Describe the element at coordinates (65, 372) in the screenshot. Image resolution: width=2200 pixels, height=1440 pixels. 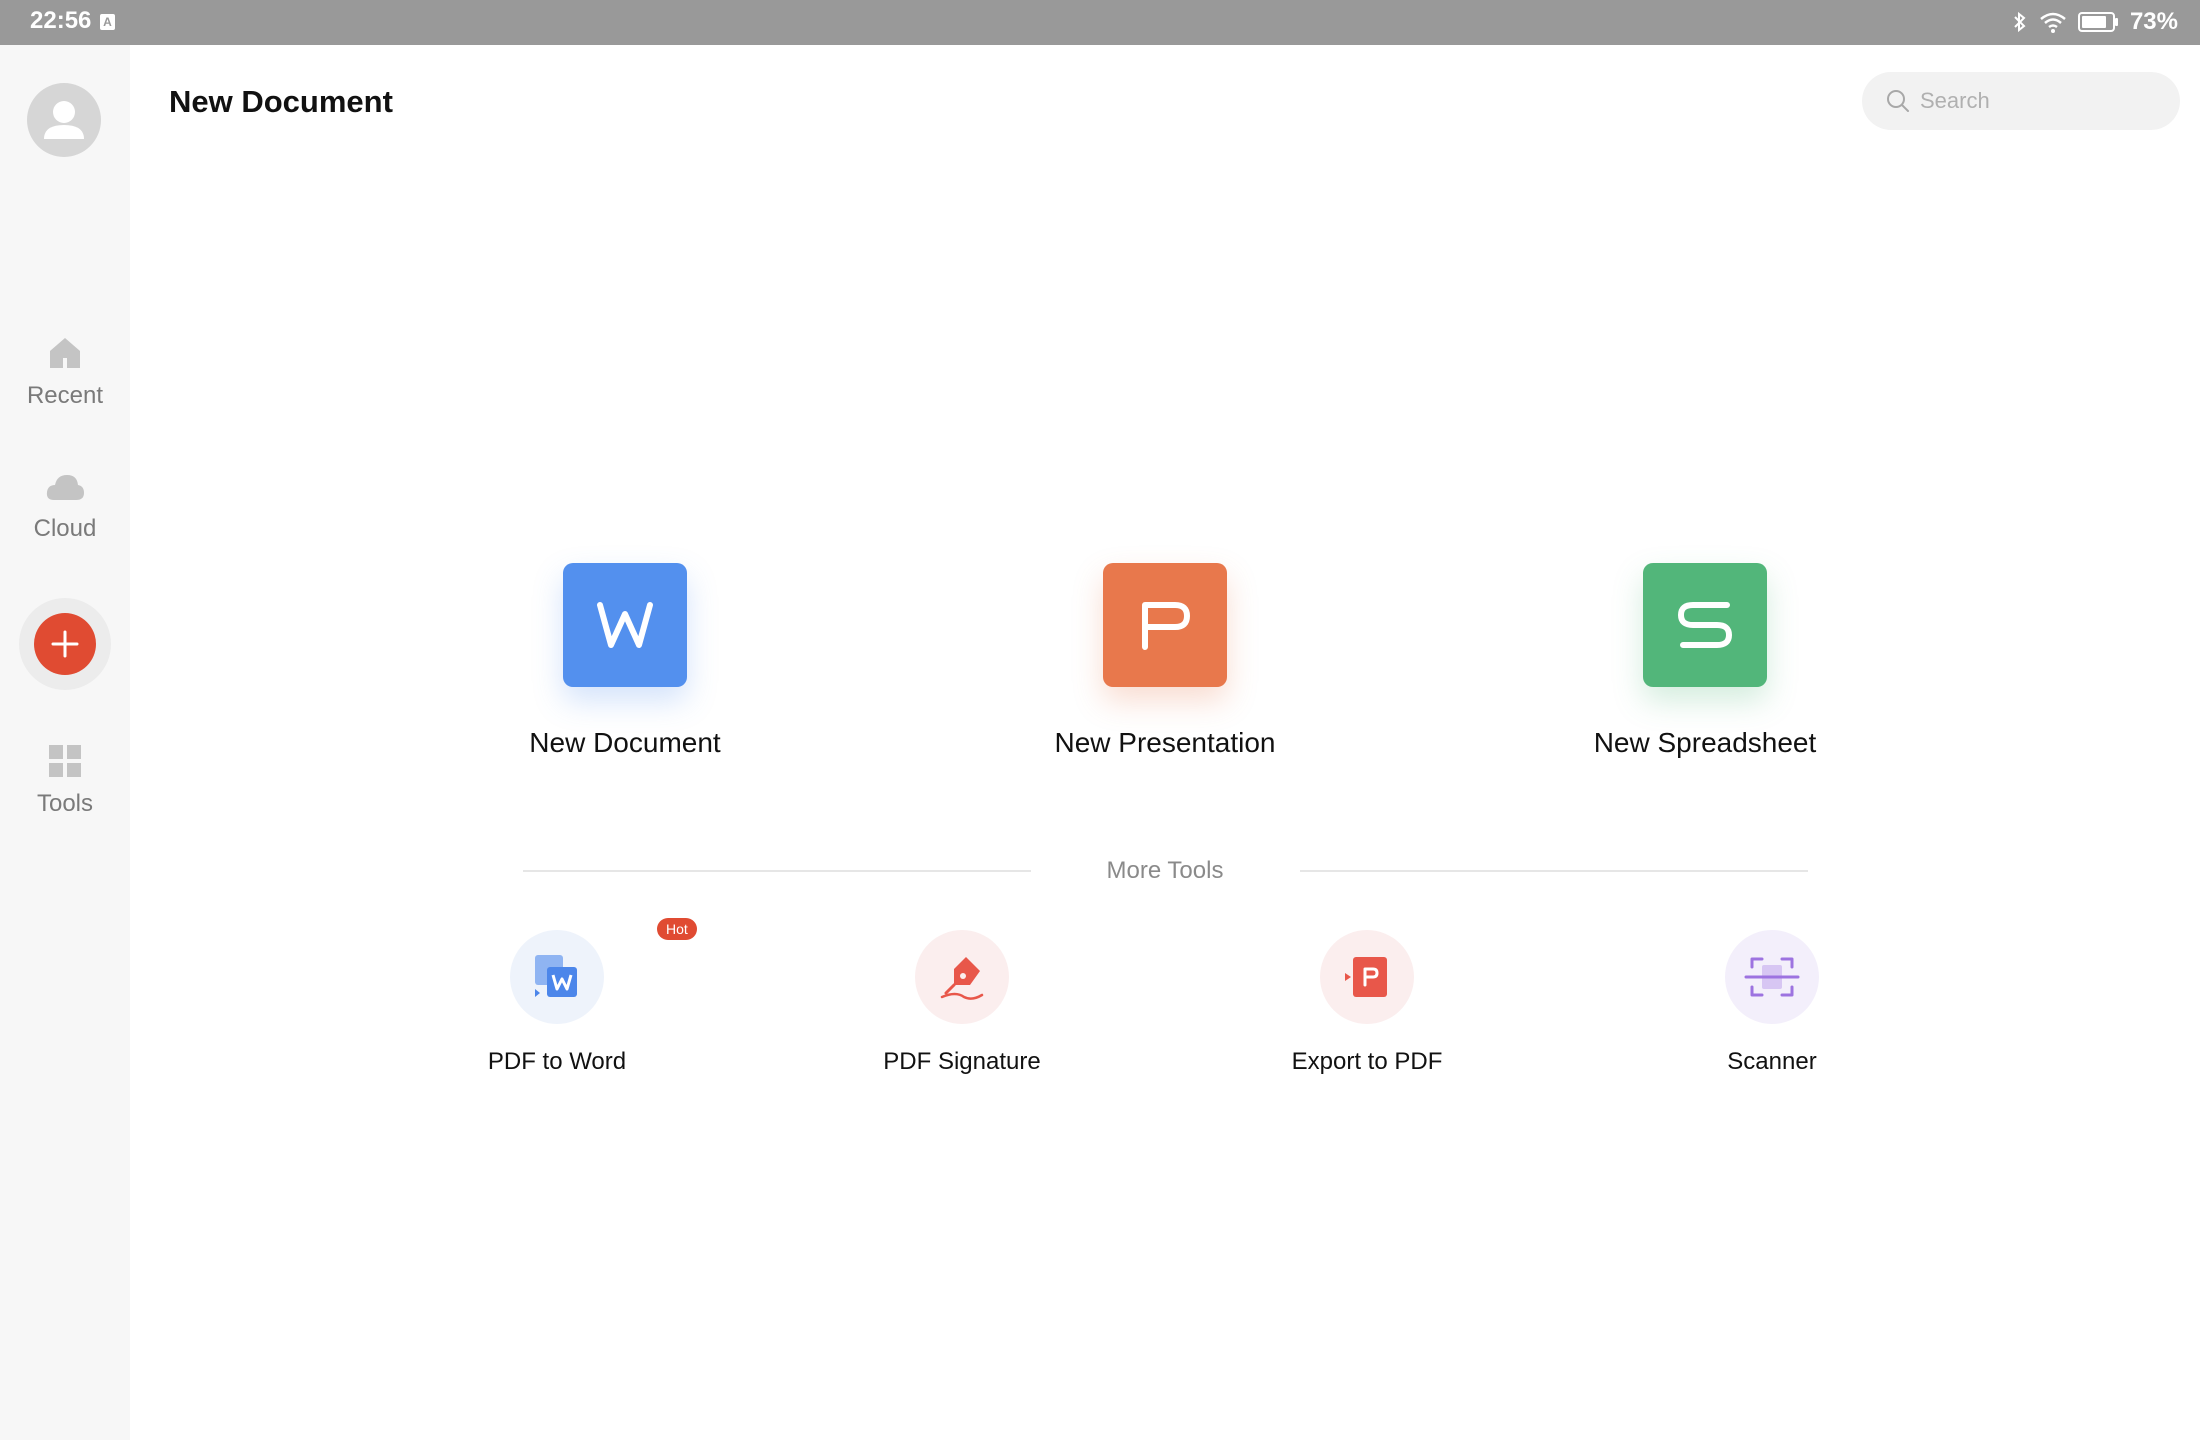
I see `sidebar-item-recent: Recent` at that location.